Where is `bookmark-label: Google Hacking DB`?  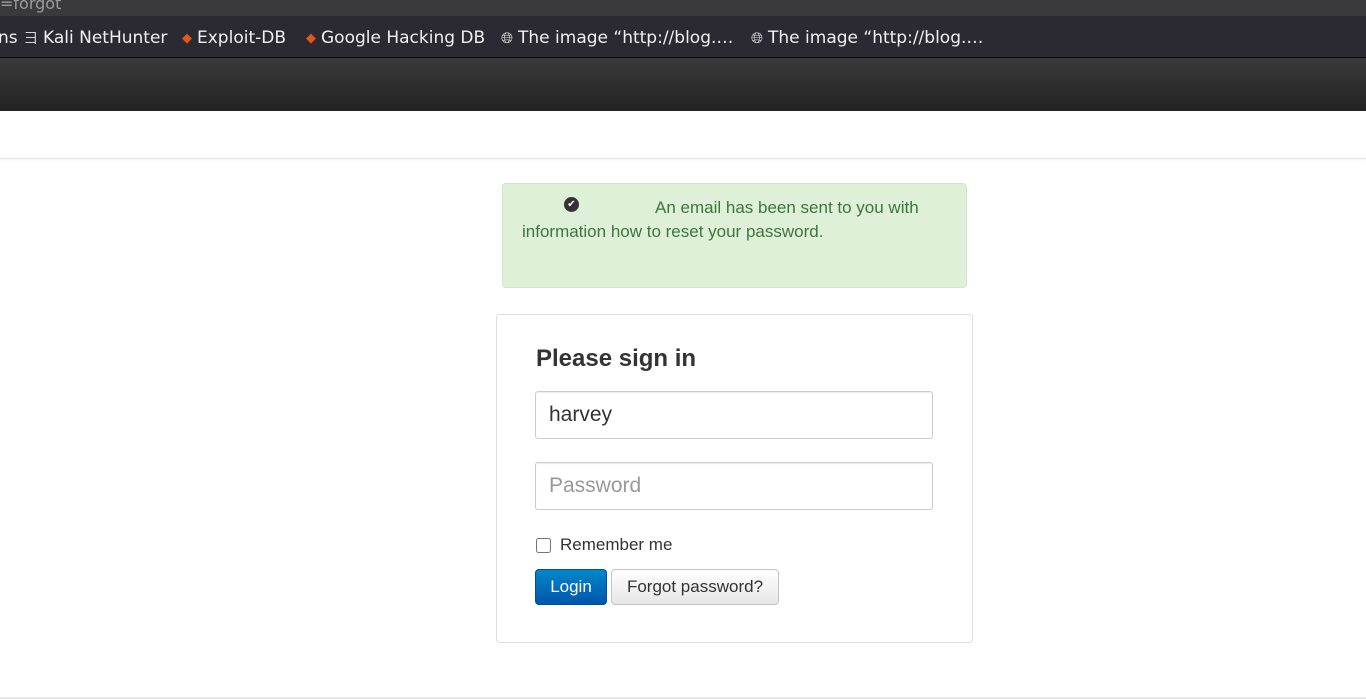
bookmark-label: Google Hacking DB is located at coordinates (403, 38).